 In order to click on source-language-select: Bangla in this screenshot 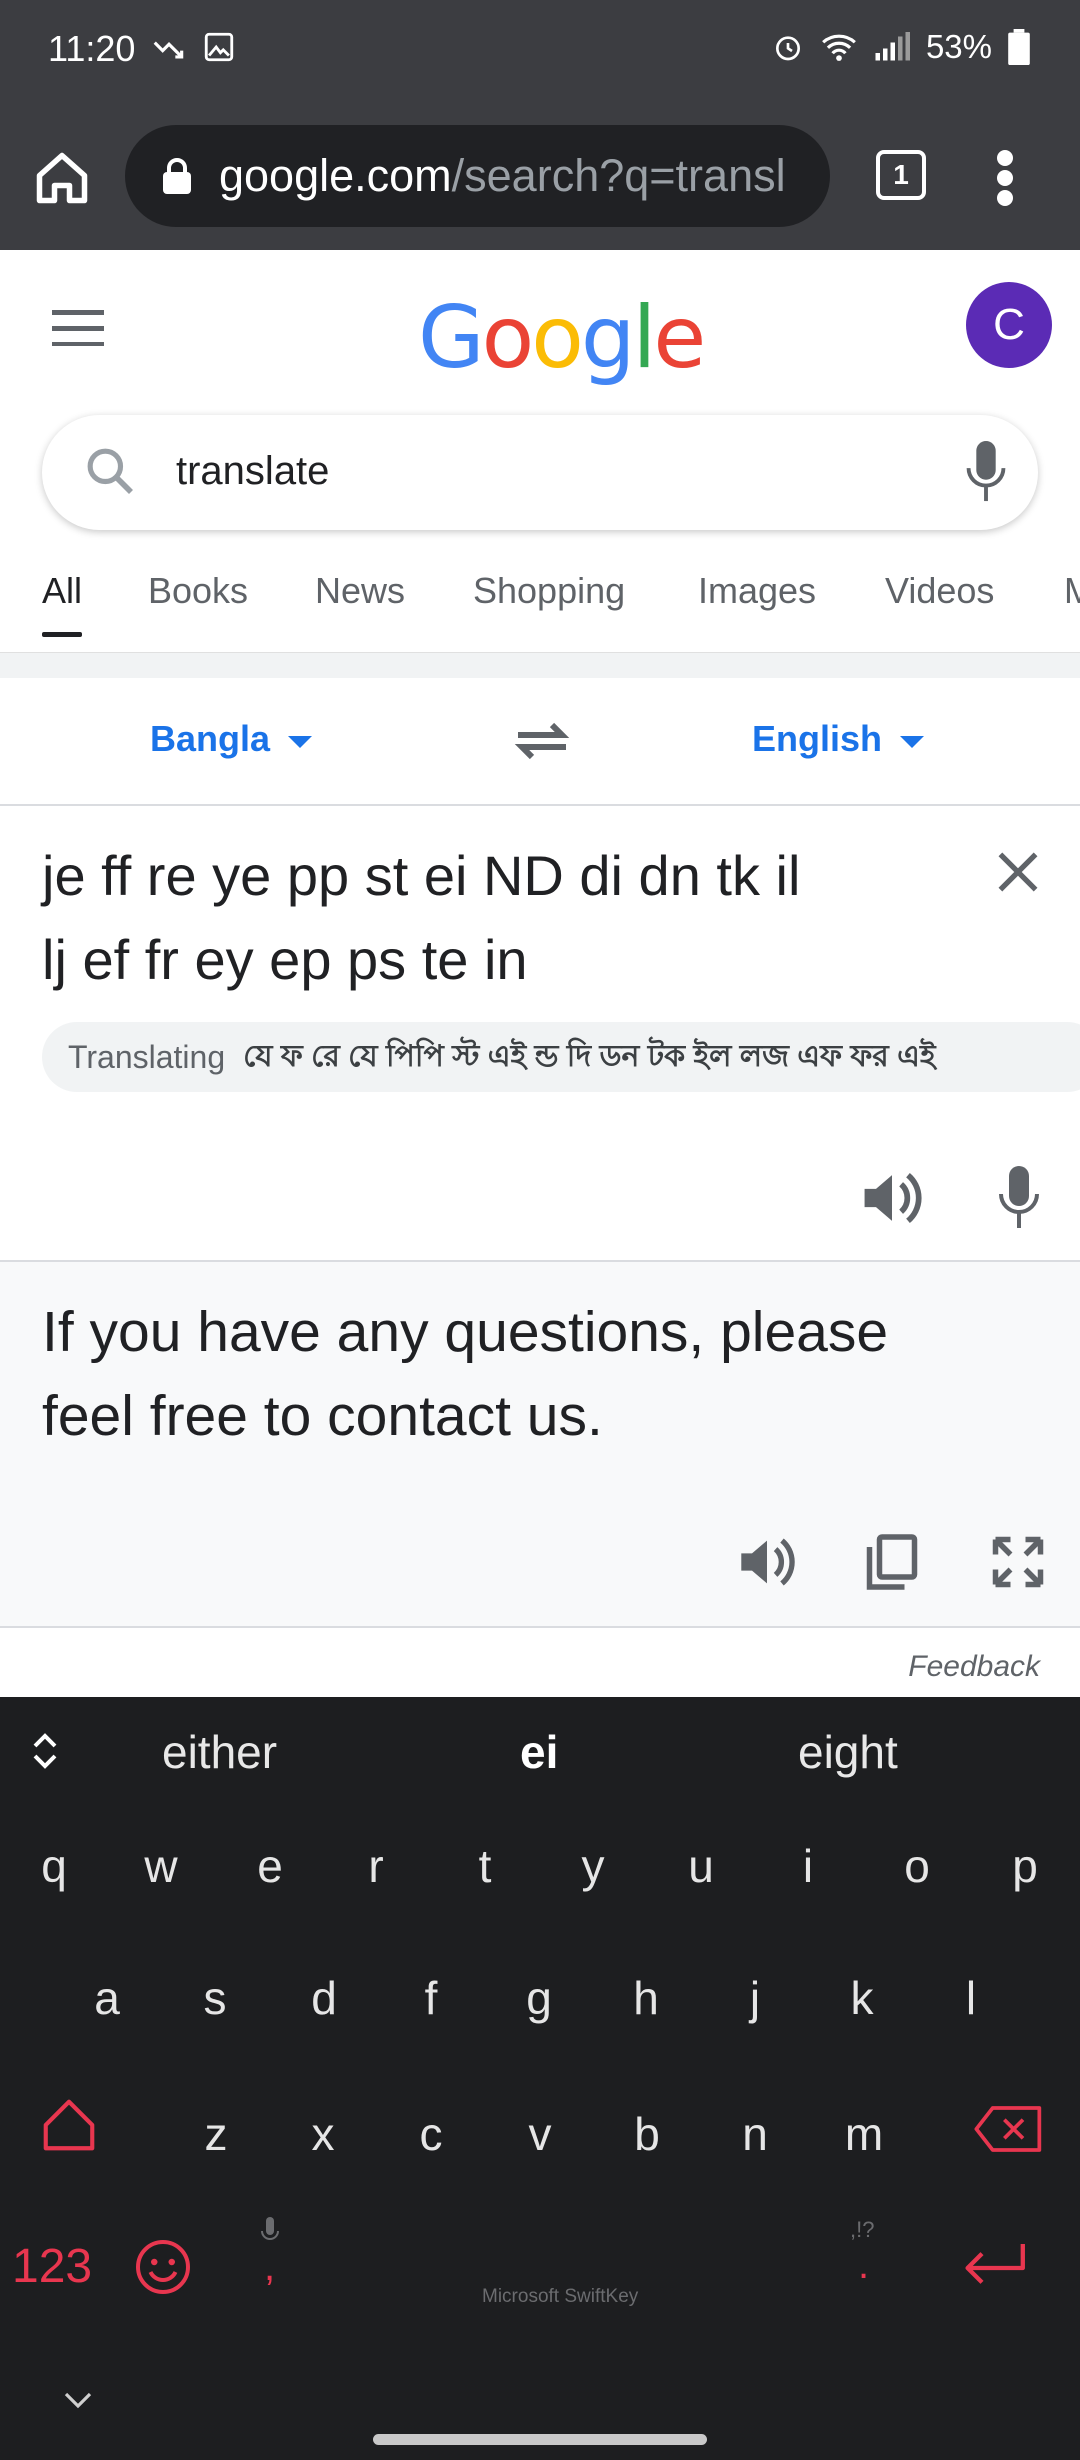, I will do `click(231, 739)`.